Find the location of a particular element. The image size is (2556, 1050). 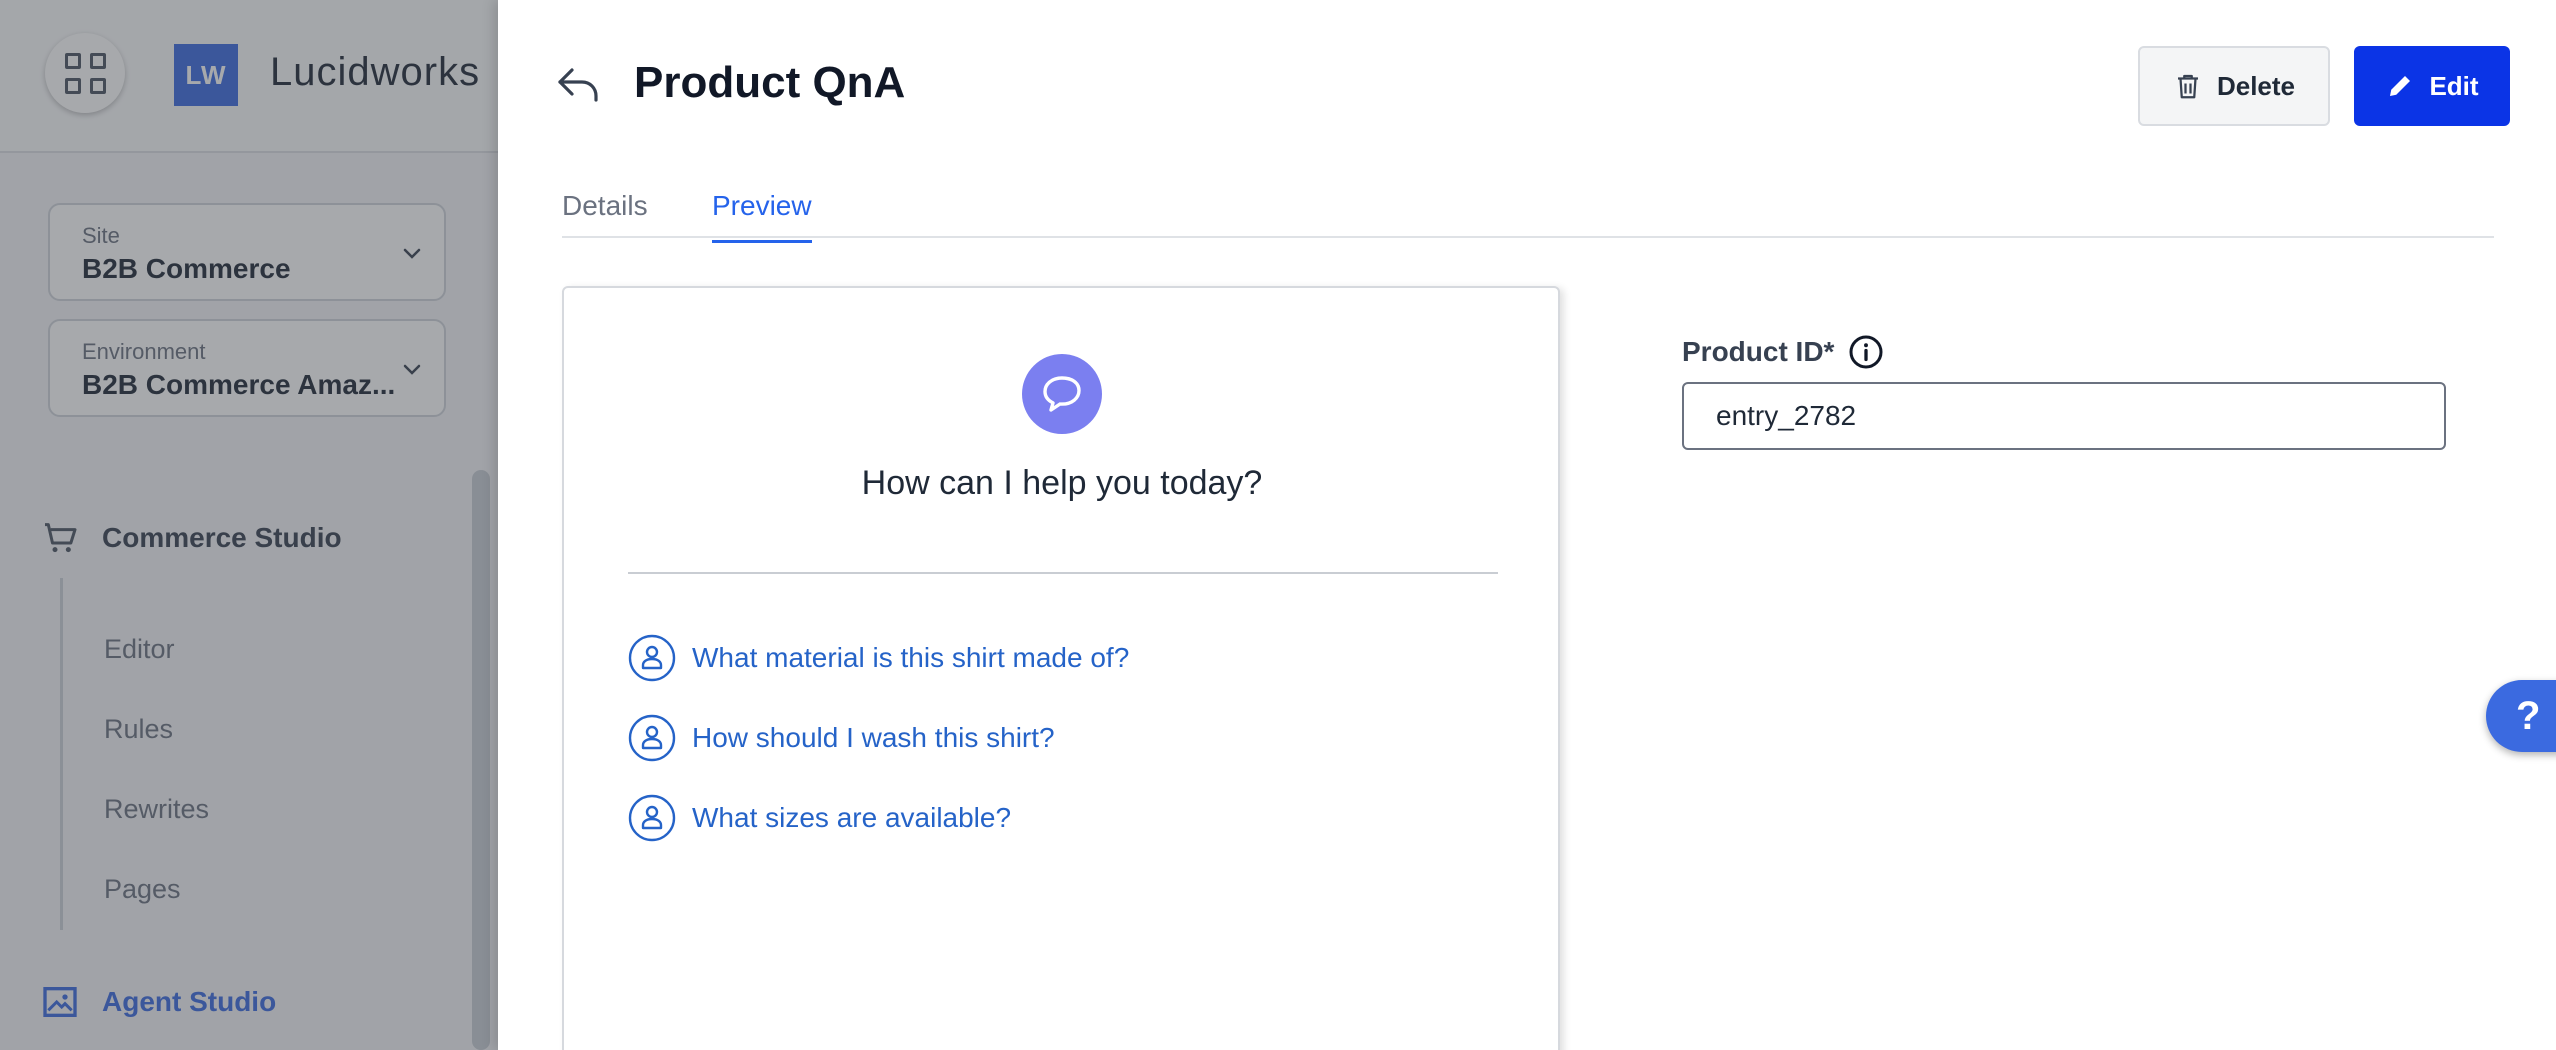

delete-button: Delete is located at coordinates (2234, 86).